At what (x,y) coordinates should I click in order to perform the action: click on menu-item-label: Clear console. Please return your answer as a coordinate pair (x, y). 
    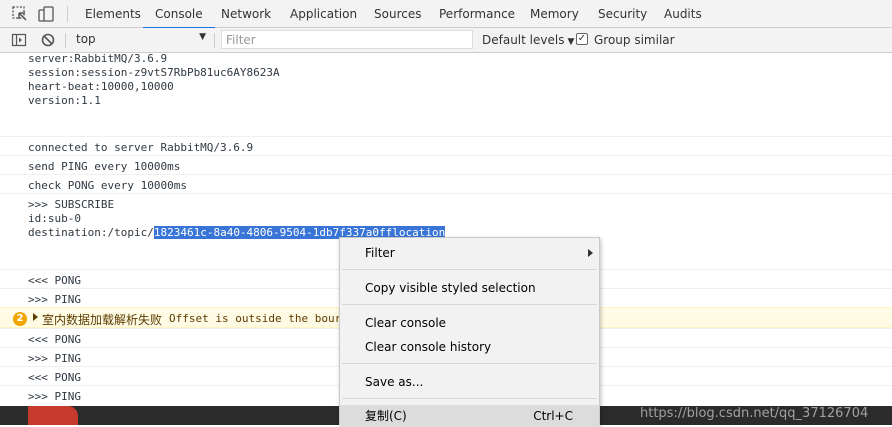
    Looking at the image, I should click on (406, 323).